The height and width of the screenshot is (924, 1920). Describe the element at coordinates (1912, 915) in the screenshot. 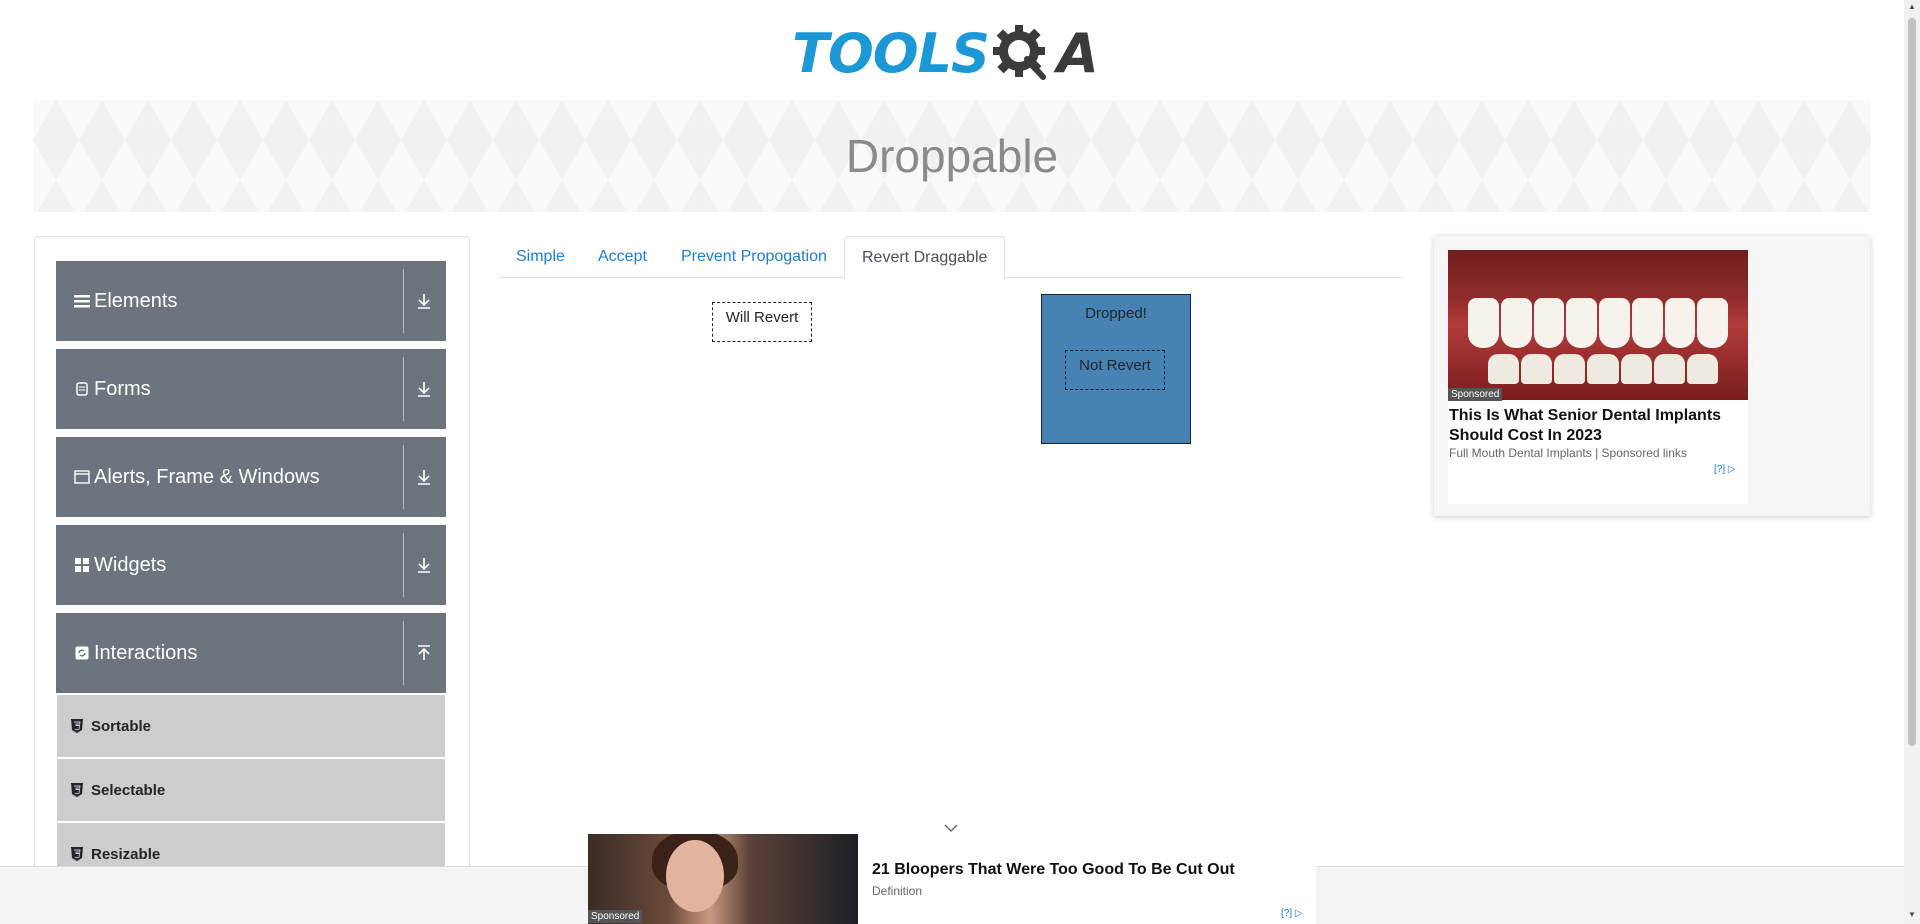

I see `scroll-down-icon: ▼` at that location.